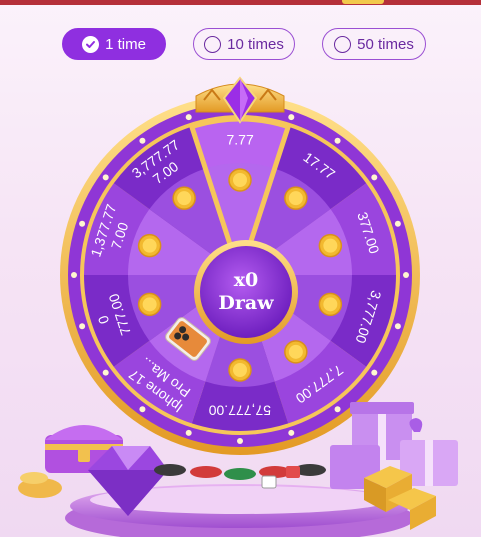 This screenshot has width=481, height=537. What do you see at coordinates (246, 280) in the screenshot?
I see `draw-multiplier: x0` at bounding box center [246, 280].